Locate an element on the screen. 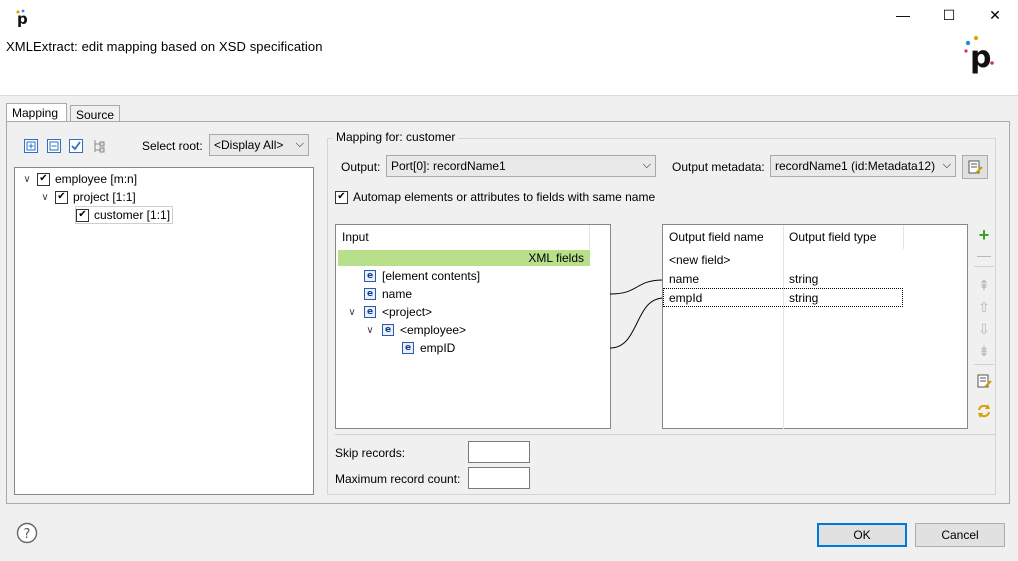 The image size is (1018, 561). app-icon: p is located at coordinates (22, 18).